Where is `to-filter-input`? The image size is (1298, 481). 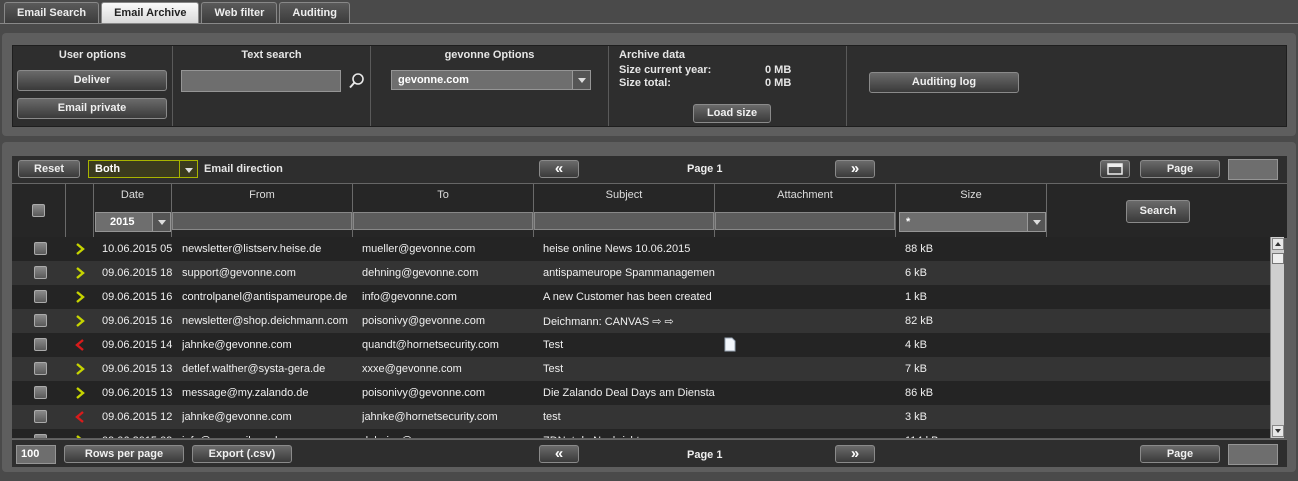
to-filter-input is located at coordinates (443, 221).